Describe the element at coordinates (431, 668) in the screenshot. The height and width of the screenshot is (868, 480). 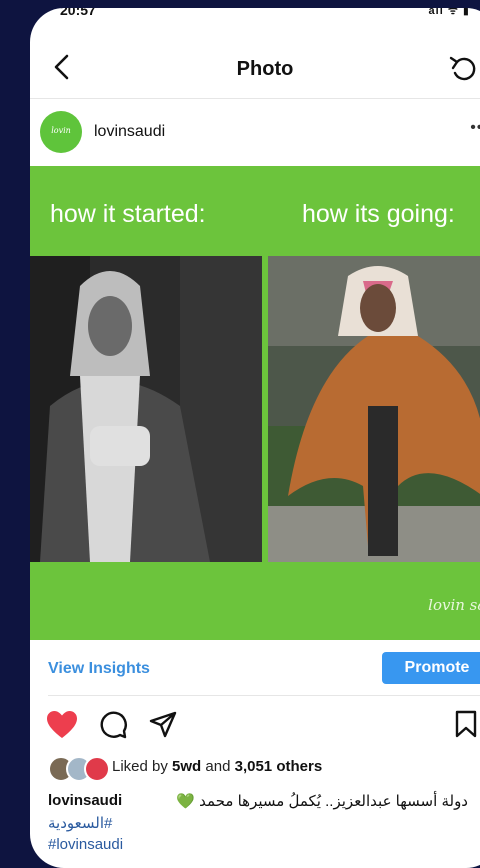
I see `promote-button: Promote` at that location.